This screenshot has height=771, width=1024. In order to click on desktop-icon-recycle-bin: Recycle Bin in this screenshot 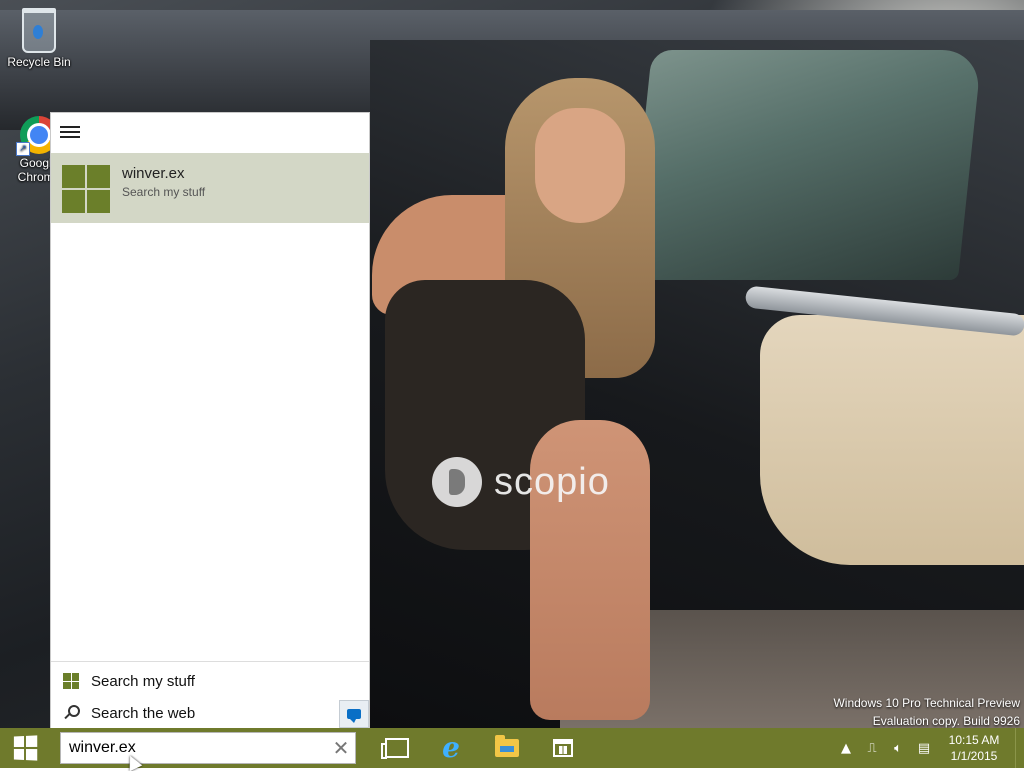, I will do `click(39, 36)`.